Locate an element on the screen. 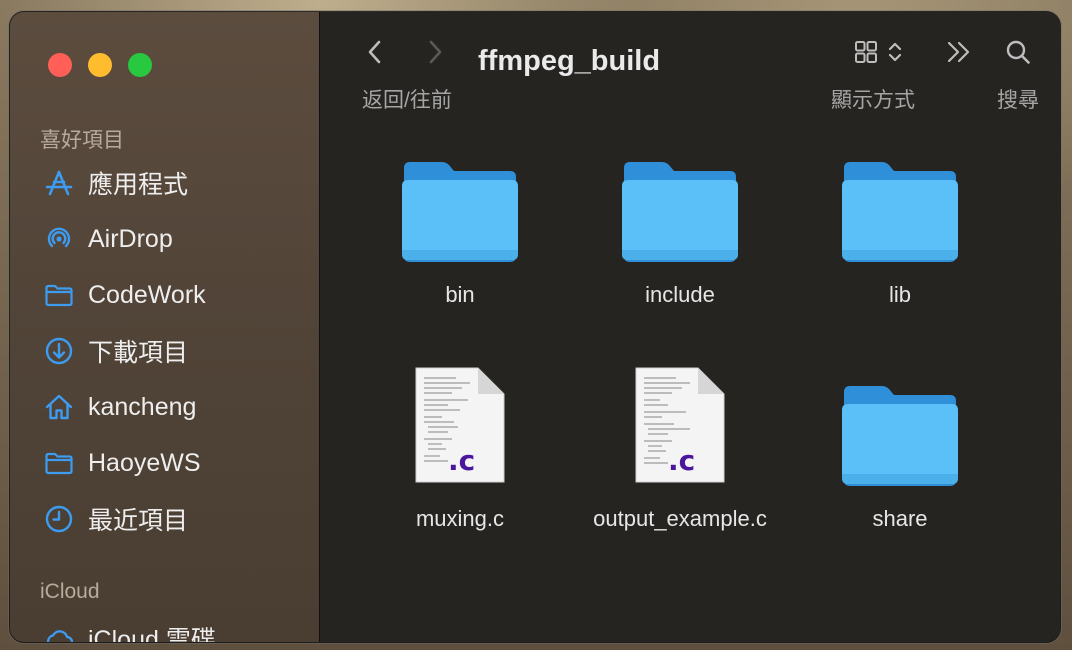 The height and width of the screenshot is (650, 1072). airdrop-icon is located at coordinates (59, 239).